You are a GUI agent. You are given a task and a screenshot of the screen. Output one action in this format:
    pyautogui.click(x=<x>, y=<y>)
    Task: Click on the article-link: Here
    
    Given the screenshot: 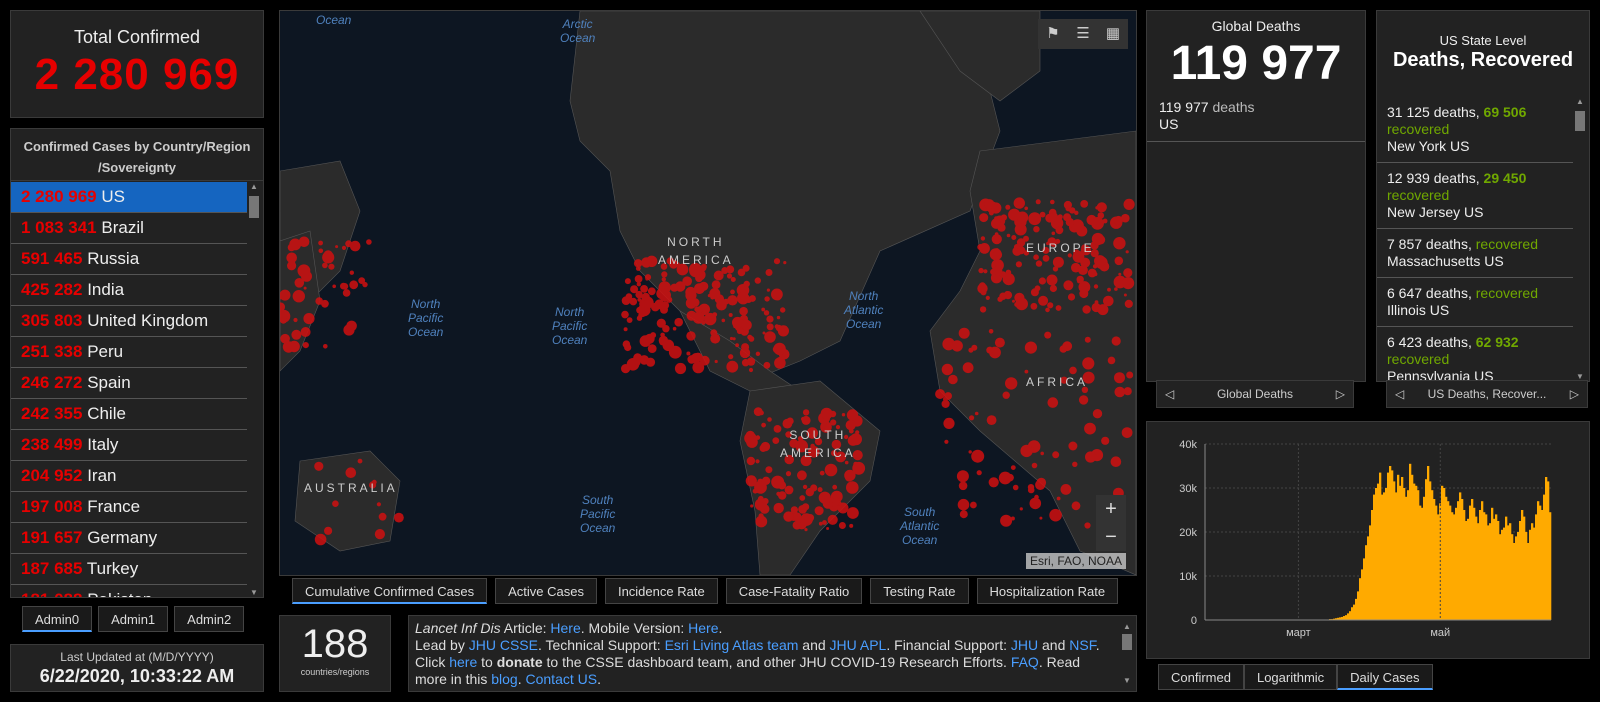 What is the action you would take?
    pyautogui.click(x=565, y=628)
    